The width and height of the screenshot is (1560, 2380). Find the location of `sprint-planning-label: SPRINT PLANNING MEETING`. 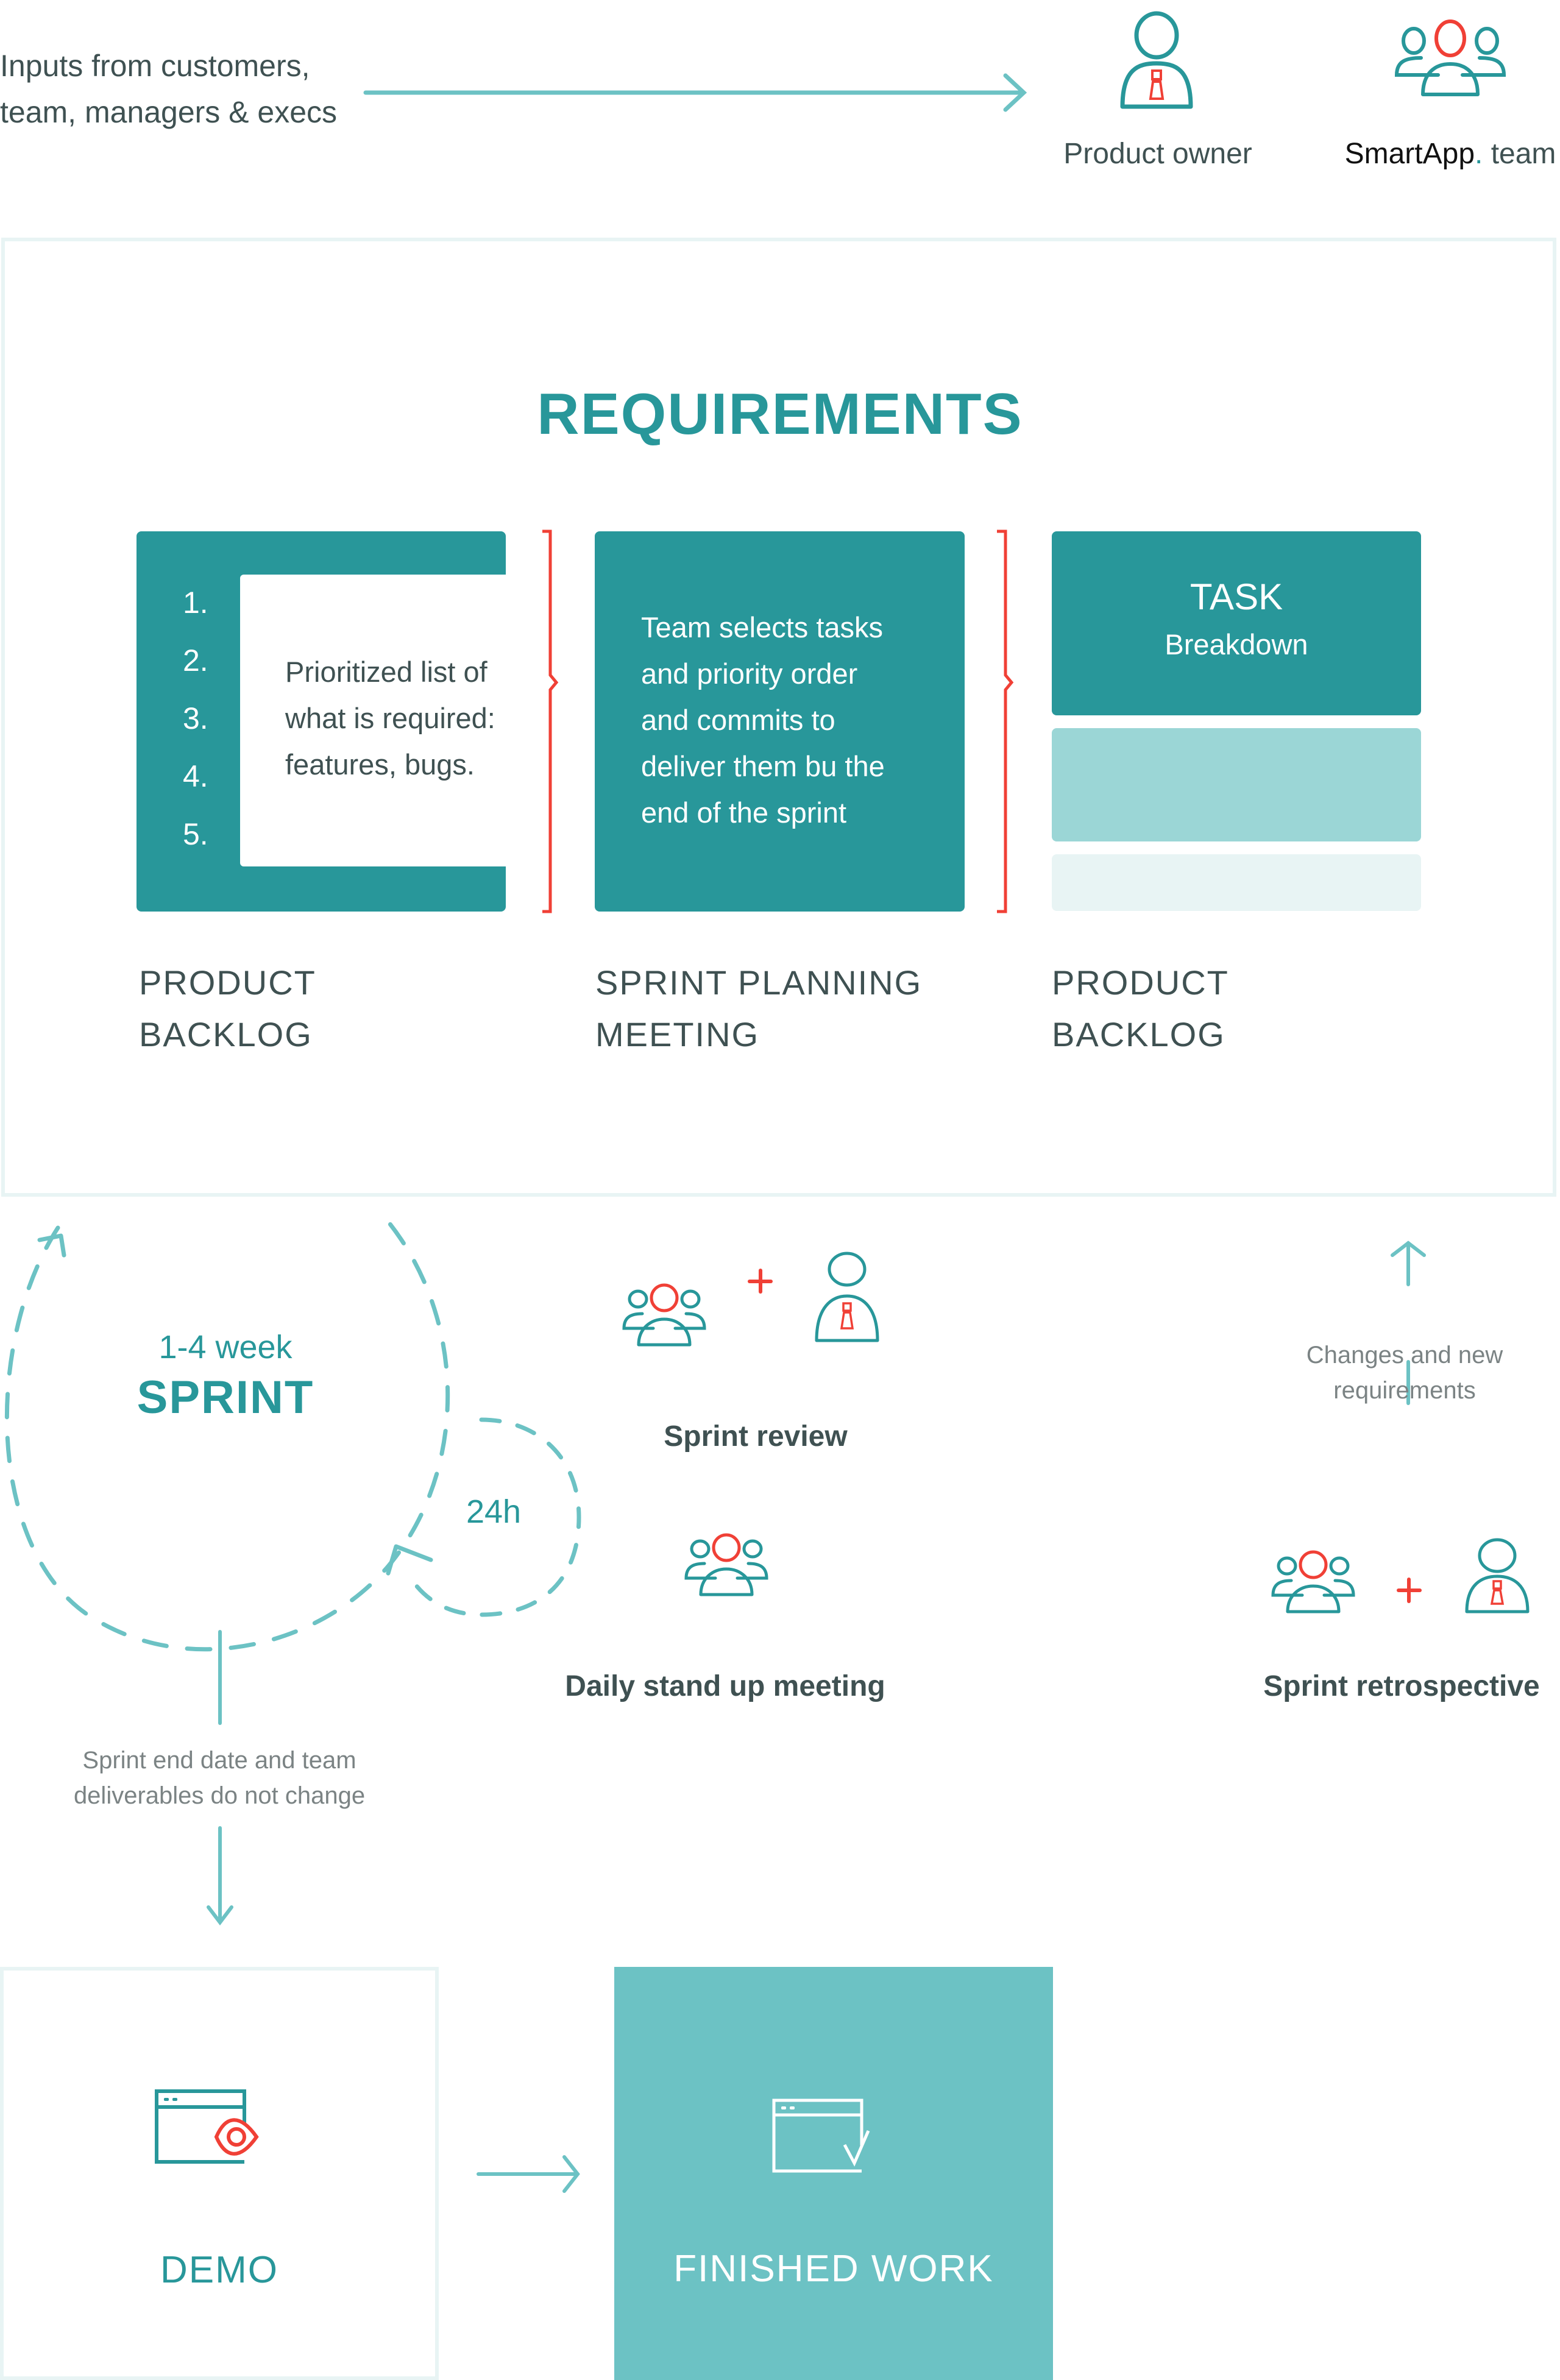

sprint-planning-label: SPRINT PLANNING MEETING is located at coordinates (758, 1008).